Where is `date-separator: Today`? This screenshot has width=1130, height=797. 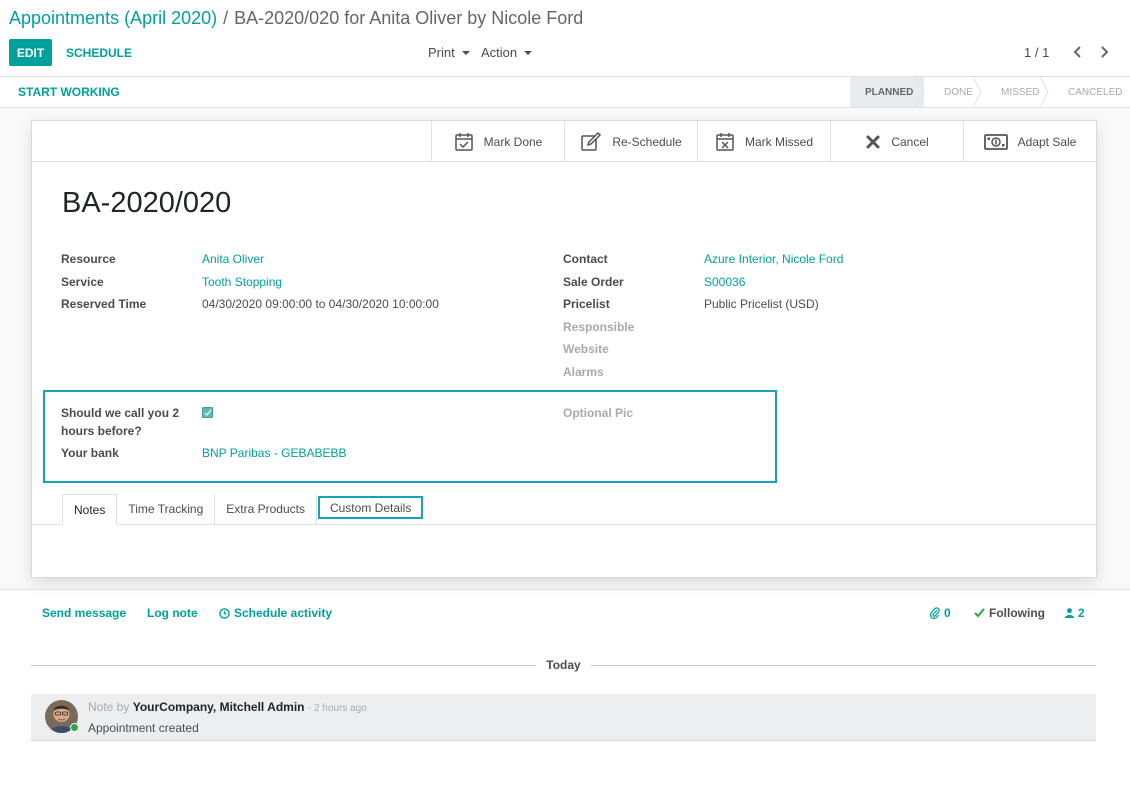
date-separator: Today is located at coordinates (563, 666).